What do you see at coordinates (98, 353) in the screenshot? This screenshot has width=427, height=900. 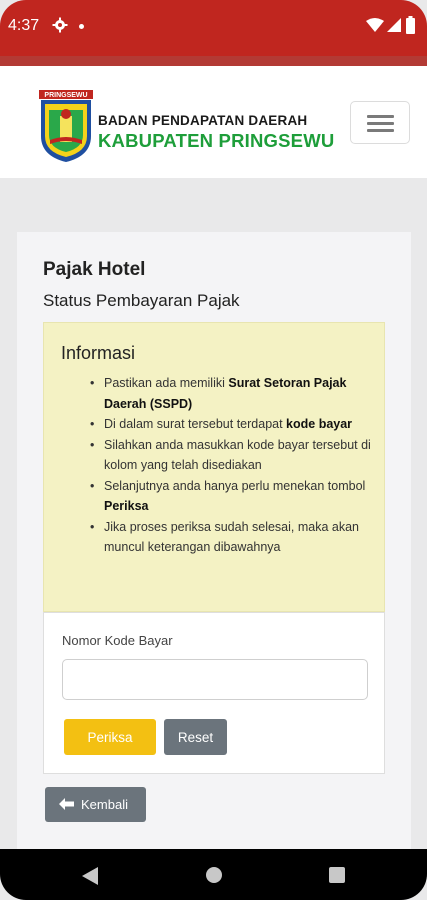 I see `info-heading: Informasi` at bounding box center [98, 353].